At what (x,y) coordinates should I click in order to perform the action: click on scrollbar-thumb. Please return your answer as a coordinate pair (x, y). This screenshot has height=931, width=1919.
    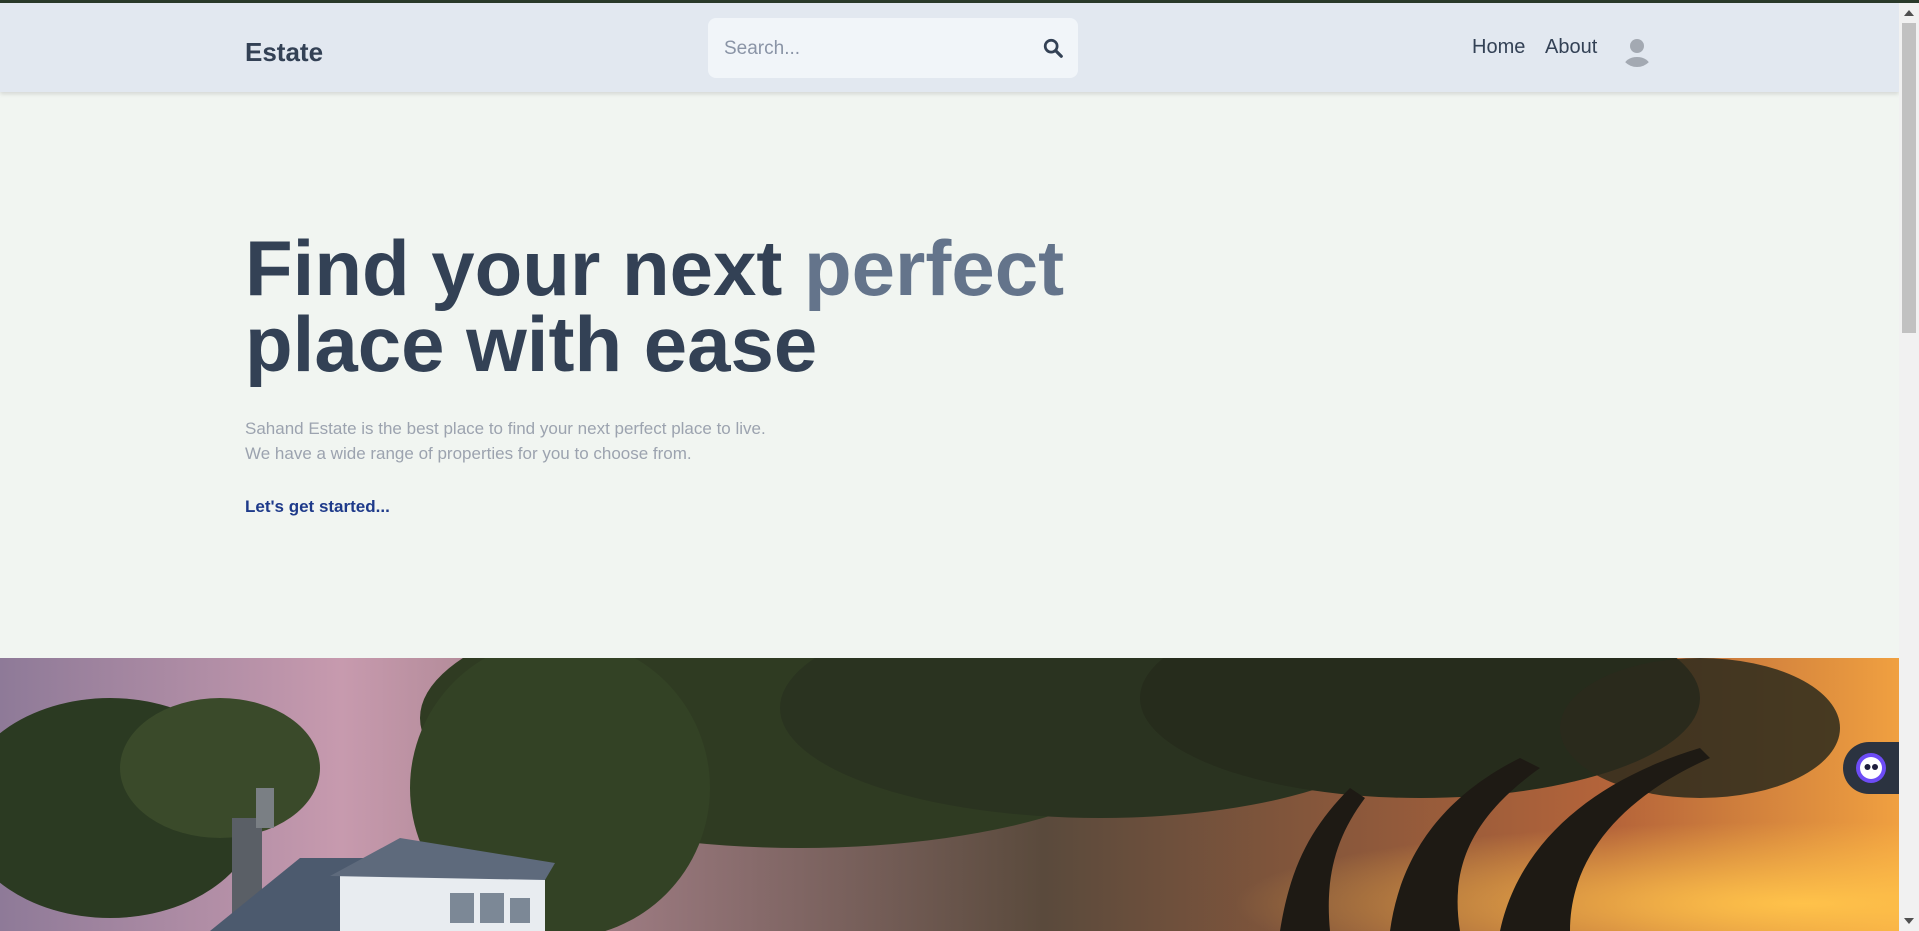
    Looking at the image, I should click on (1909, 178).